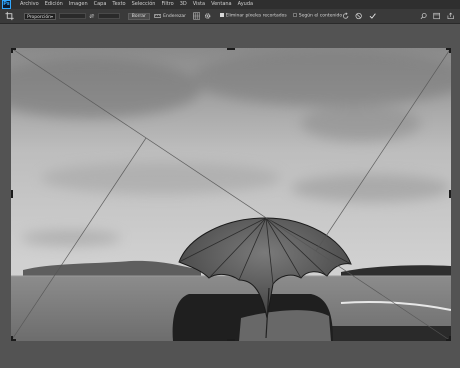 The image size is (460, 368). I want to click on content-aware-label: Según el contenido, so click(320, 16).